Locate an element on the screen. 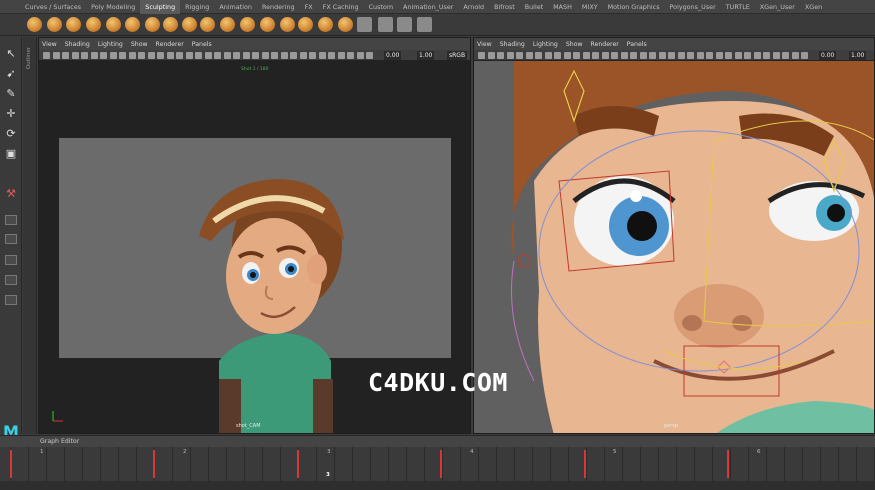 This screenshot has width=875, height=490. shelf-tab: Animation_User is located at coordinates (428, 7).